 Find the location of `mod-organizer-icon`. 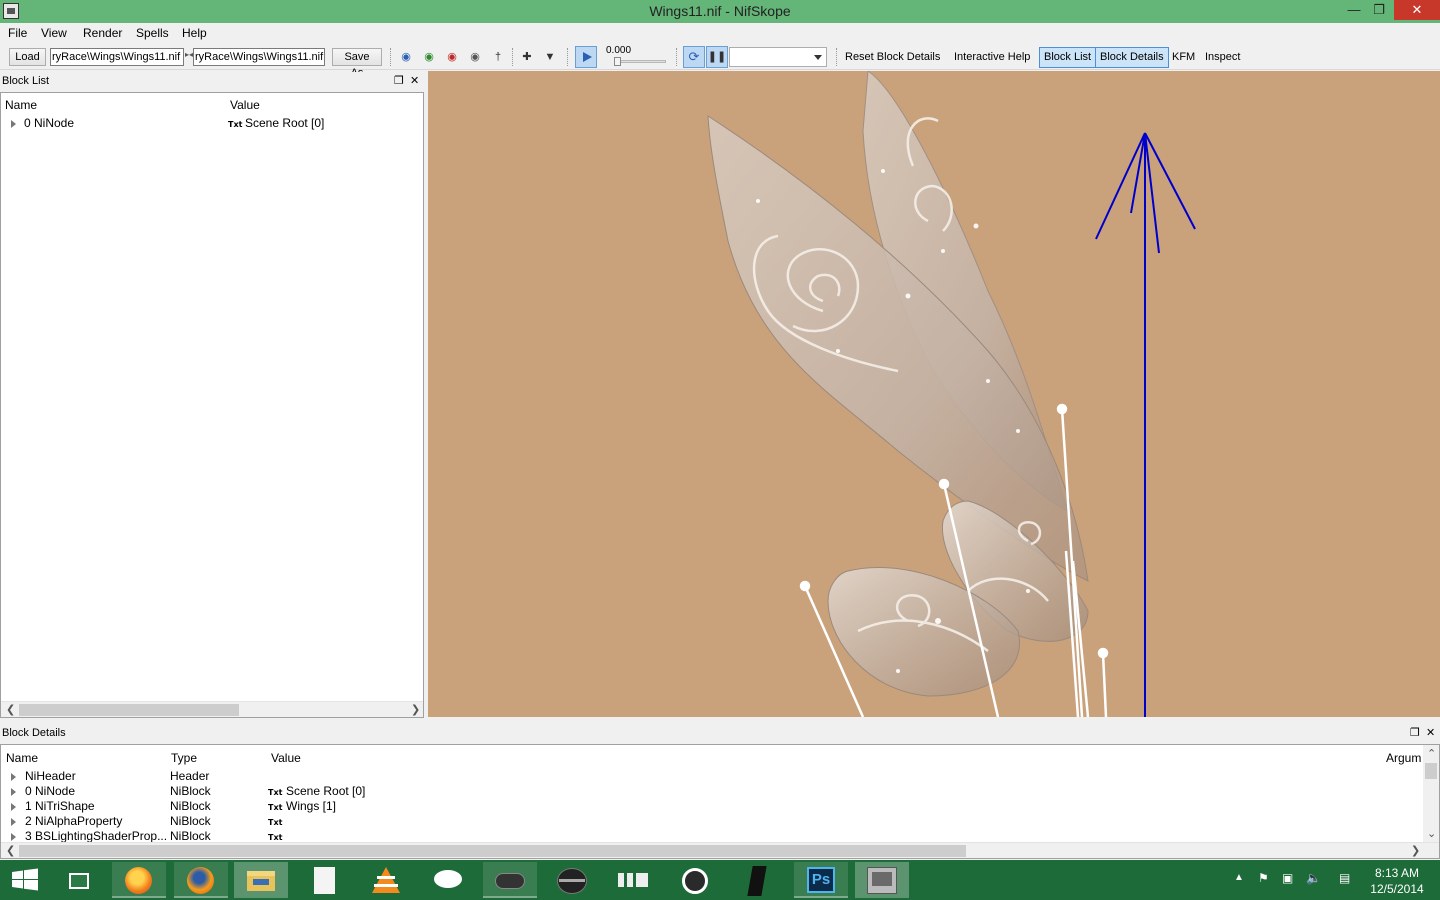

mod-organizer-icon is located at coordinates (633, 880).